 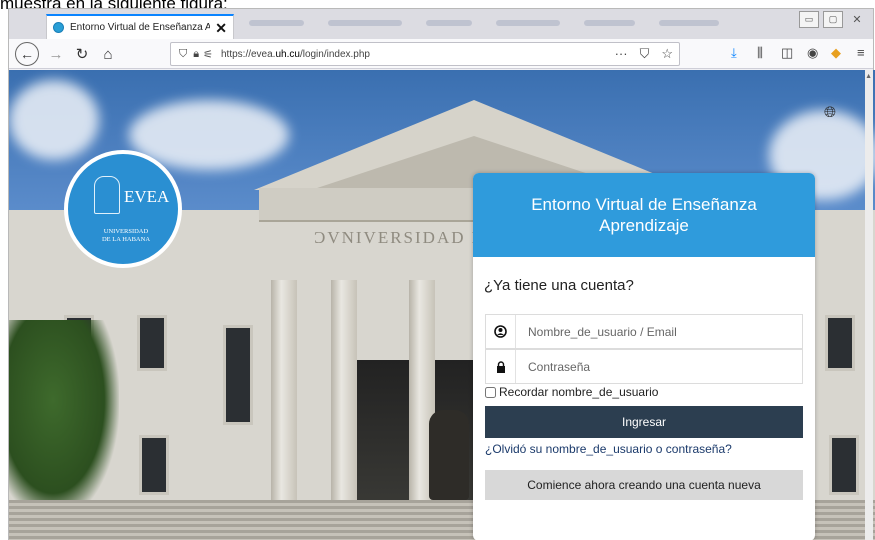 I want to click on home-icon: ⌂, so click(x=108, y=54).